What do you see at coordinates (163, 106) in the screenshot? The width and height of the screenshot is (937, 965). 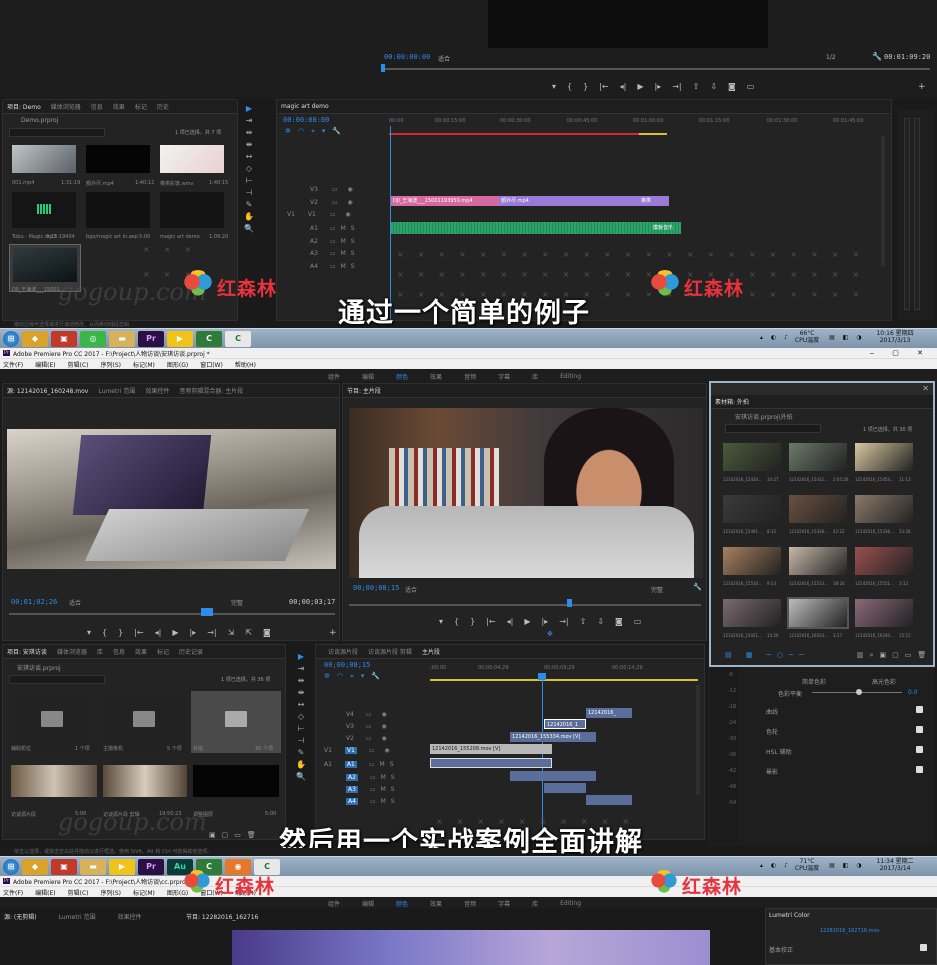 I see `tab-history: 历史` at bounding box center [163, 106].